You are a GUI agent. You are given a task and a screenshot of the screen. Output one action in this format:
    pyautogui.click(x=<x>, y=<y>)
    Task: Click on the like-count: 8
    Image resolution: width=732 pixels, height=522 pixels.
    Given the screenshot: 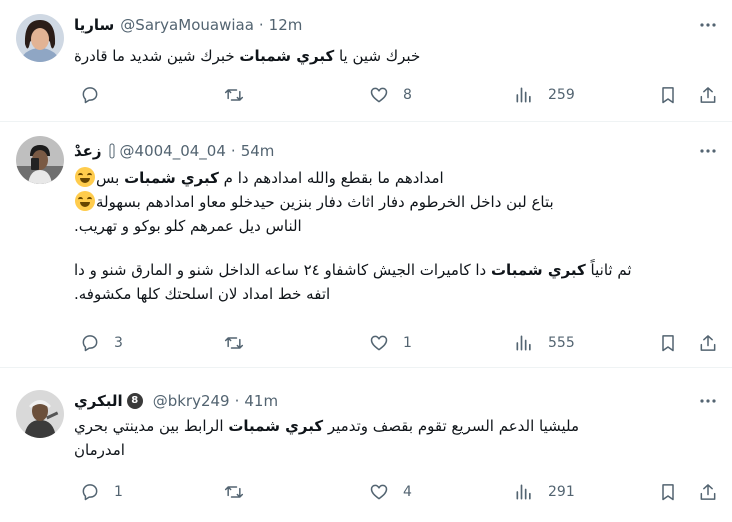 What is the action you would take?
    pyautogui.click(x=407, y=95)
    